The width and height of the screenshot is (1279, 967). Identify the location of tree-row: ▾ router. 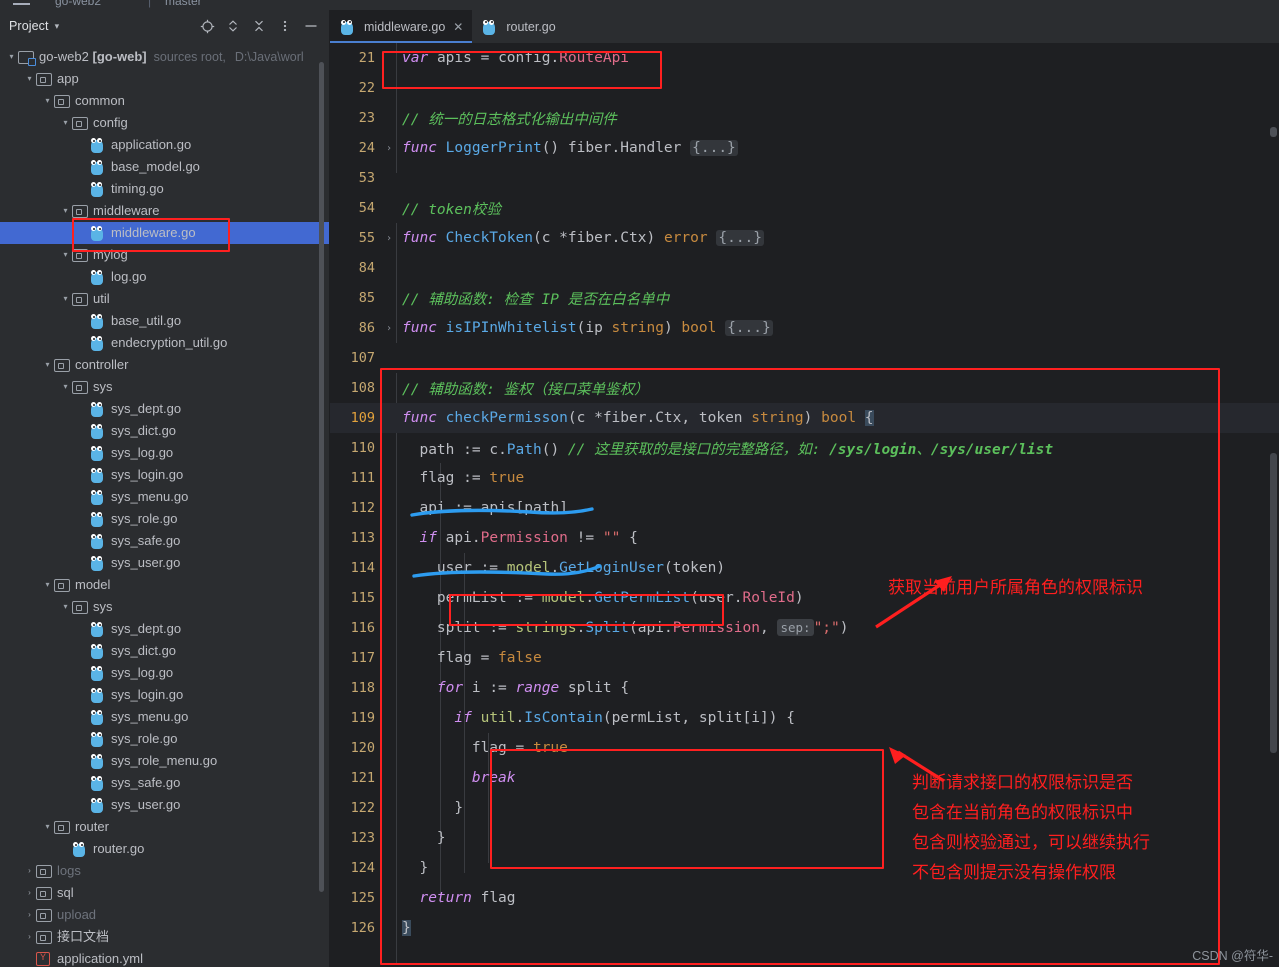
(164, 827).